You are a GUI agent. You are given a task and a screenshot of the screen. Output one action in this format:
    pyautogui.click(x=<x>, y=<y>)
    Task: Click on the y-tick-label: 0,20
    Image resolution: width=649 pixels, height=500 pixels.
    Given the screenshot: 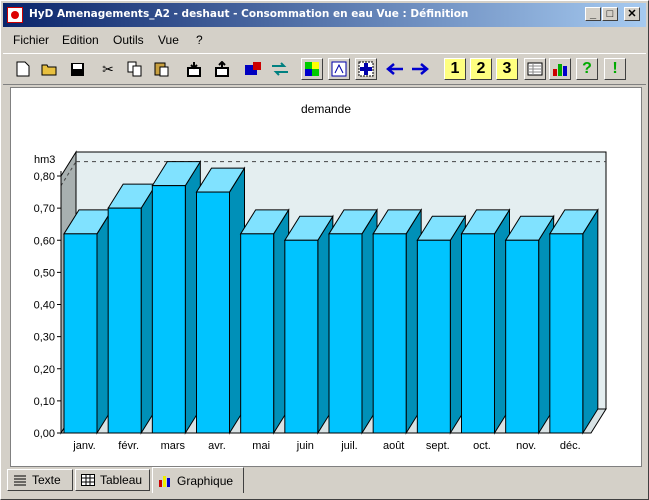 What is the action you would take?
    pyautogui.click(x=44, y=370)
    